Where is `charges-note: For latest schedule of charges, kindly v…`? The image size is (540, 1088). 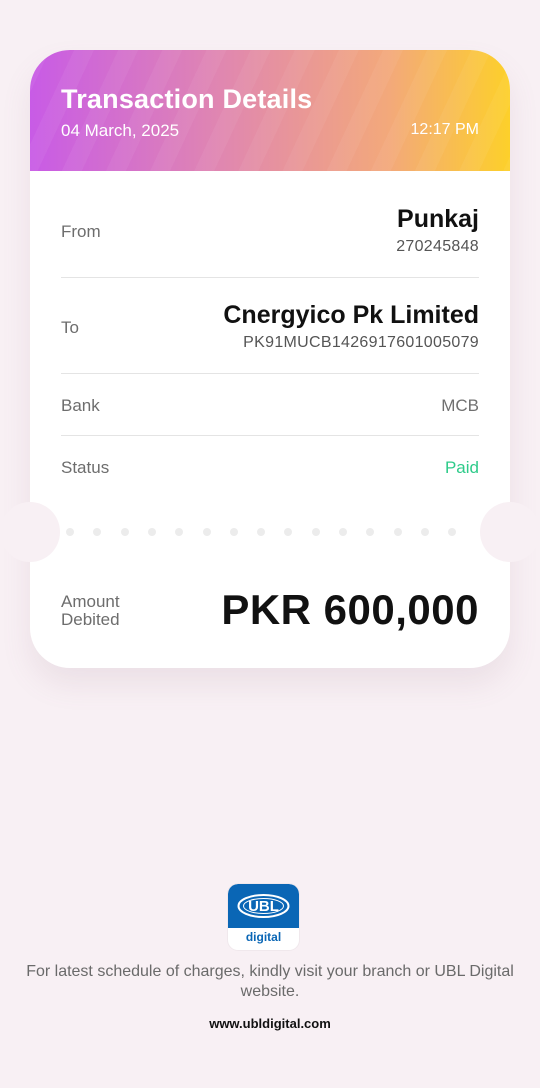 charges-note: For latest schedule of charges, kindly v… is located at coordinates (270, 981).